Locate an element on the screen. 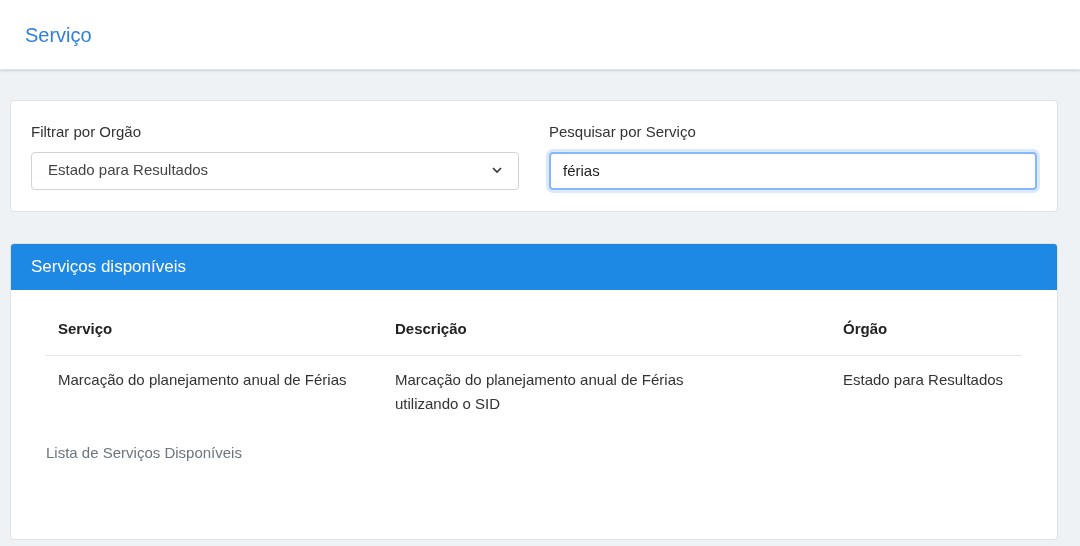 The width and height of the screenshot is (1080, 546). search-field: férias is located at coordinates (793, 170).